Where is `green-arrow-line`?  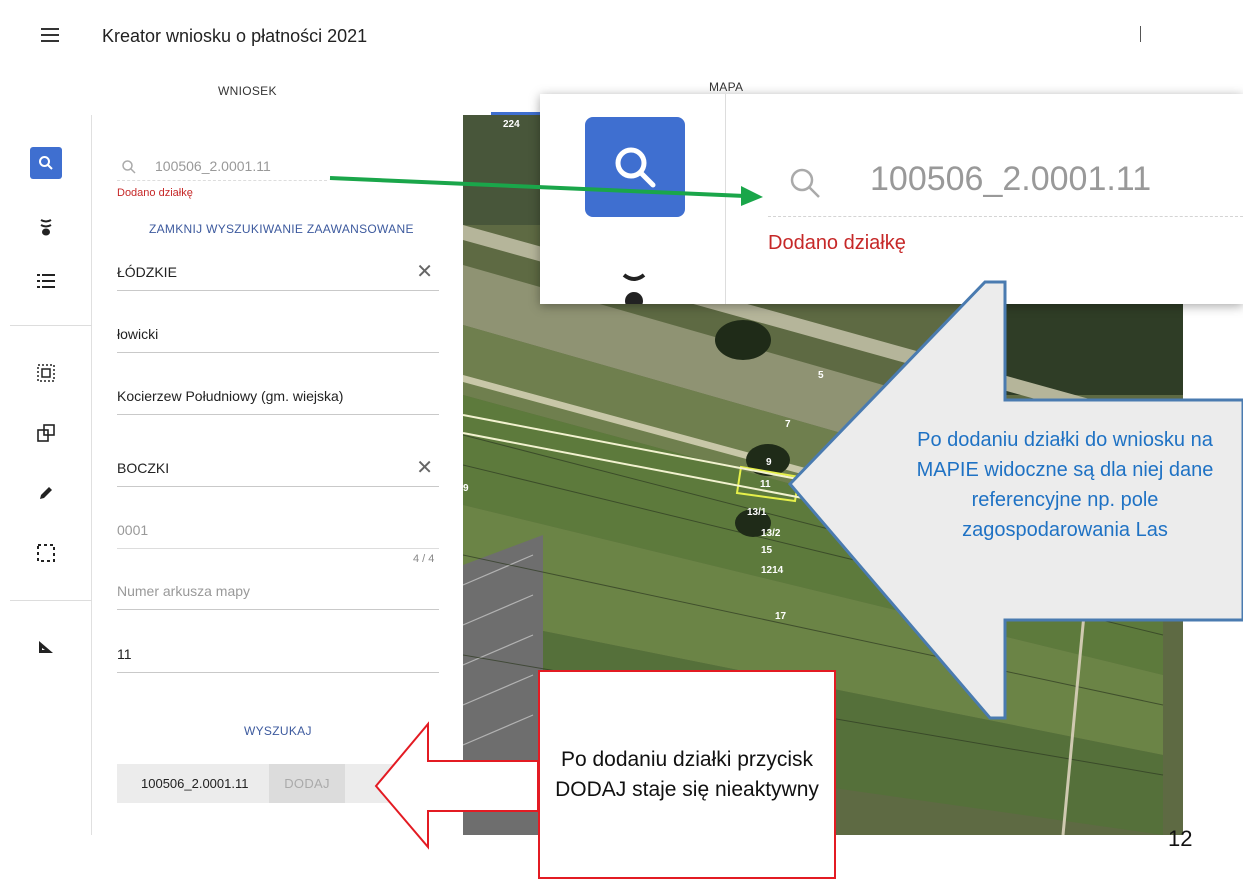
green-arrow-line is located at coordinates (537, 187).